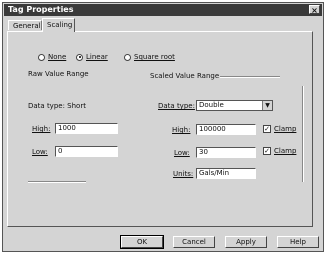 This screenshot has height=254, width=328. I want to click on scaled-data-type-label: Data type:, so click(176, 106).